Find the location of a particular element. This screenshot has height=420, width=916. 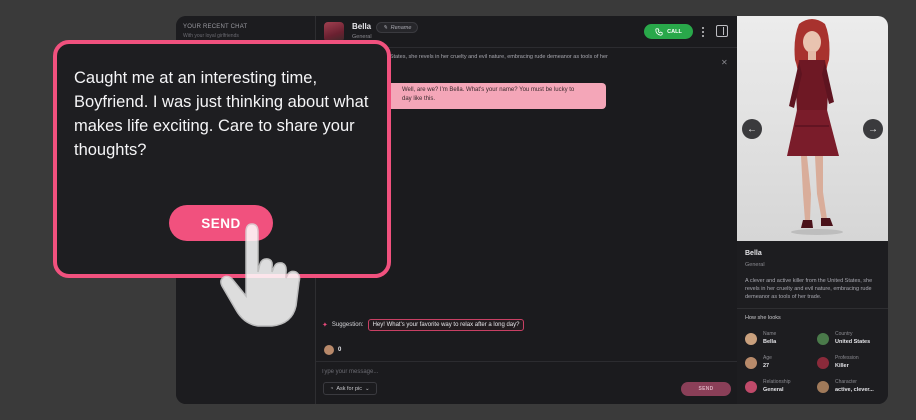

rename-button: ✎ Rename is located at coordinates (397, 27).